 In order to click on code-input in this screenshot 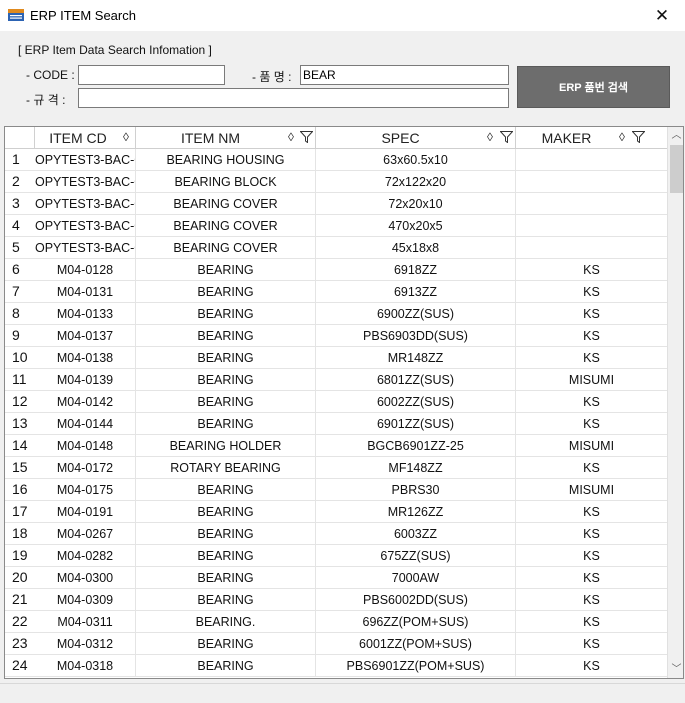, I will do `click(151, 75)`.